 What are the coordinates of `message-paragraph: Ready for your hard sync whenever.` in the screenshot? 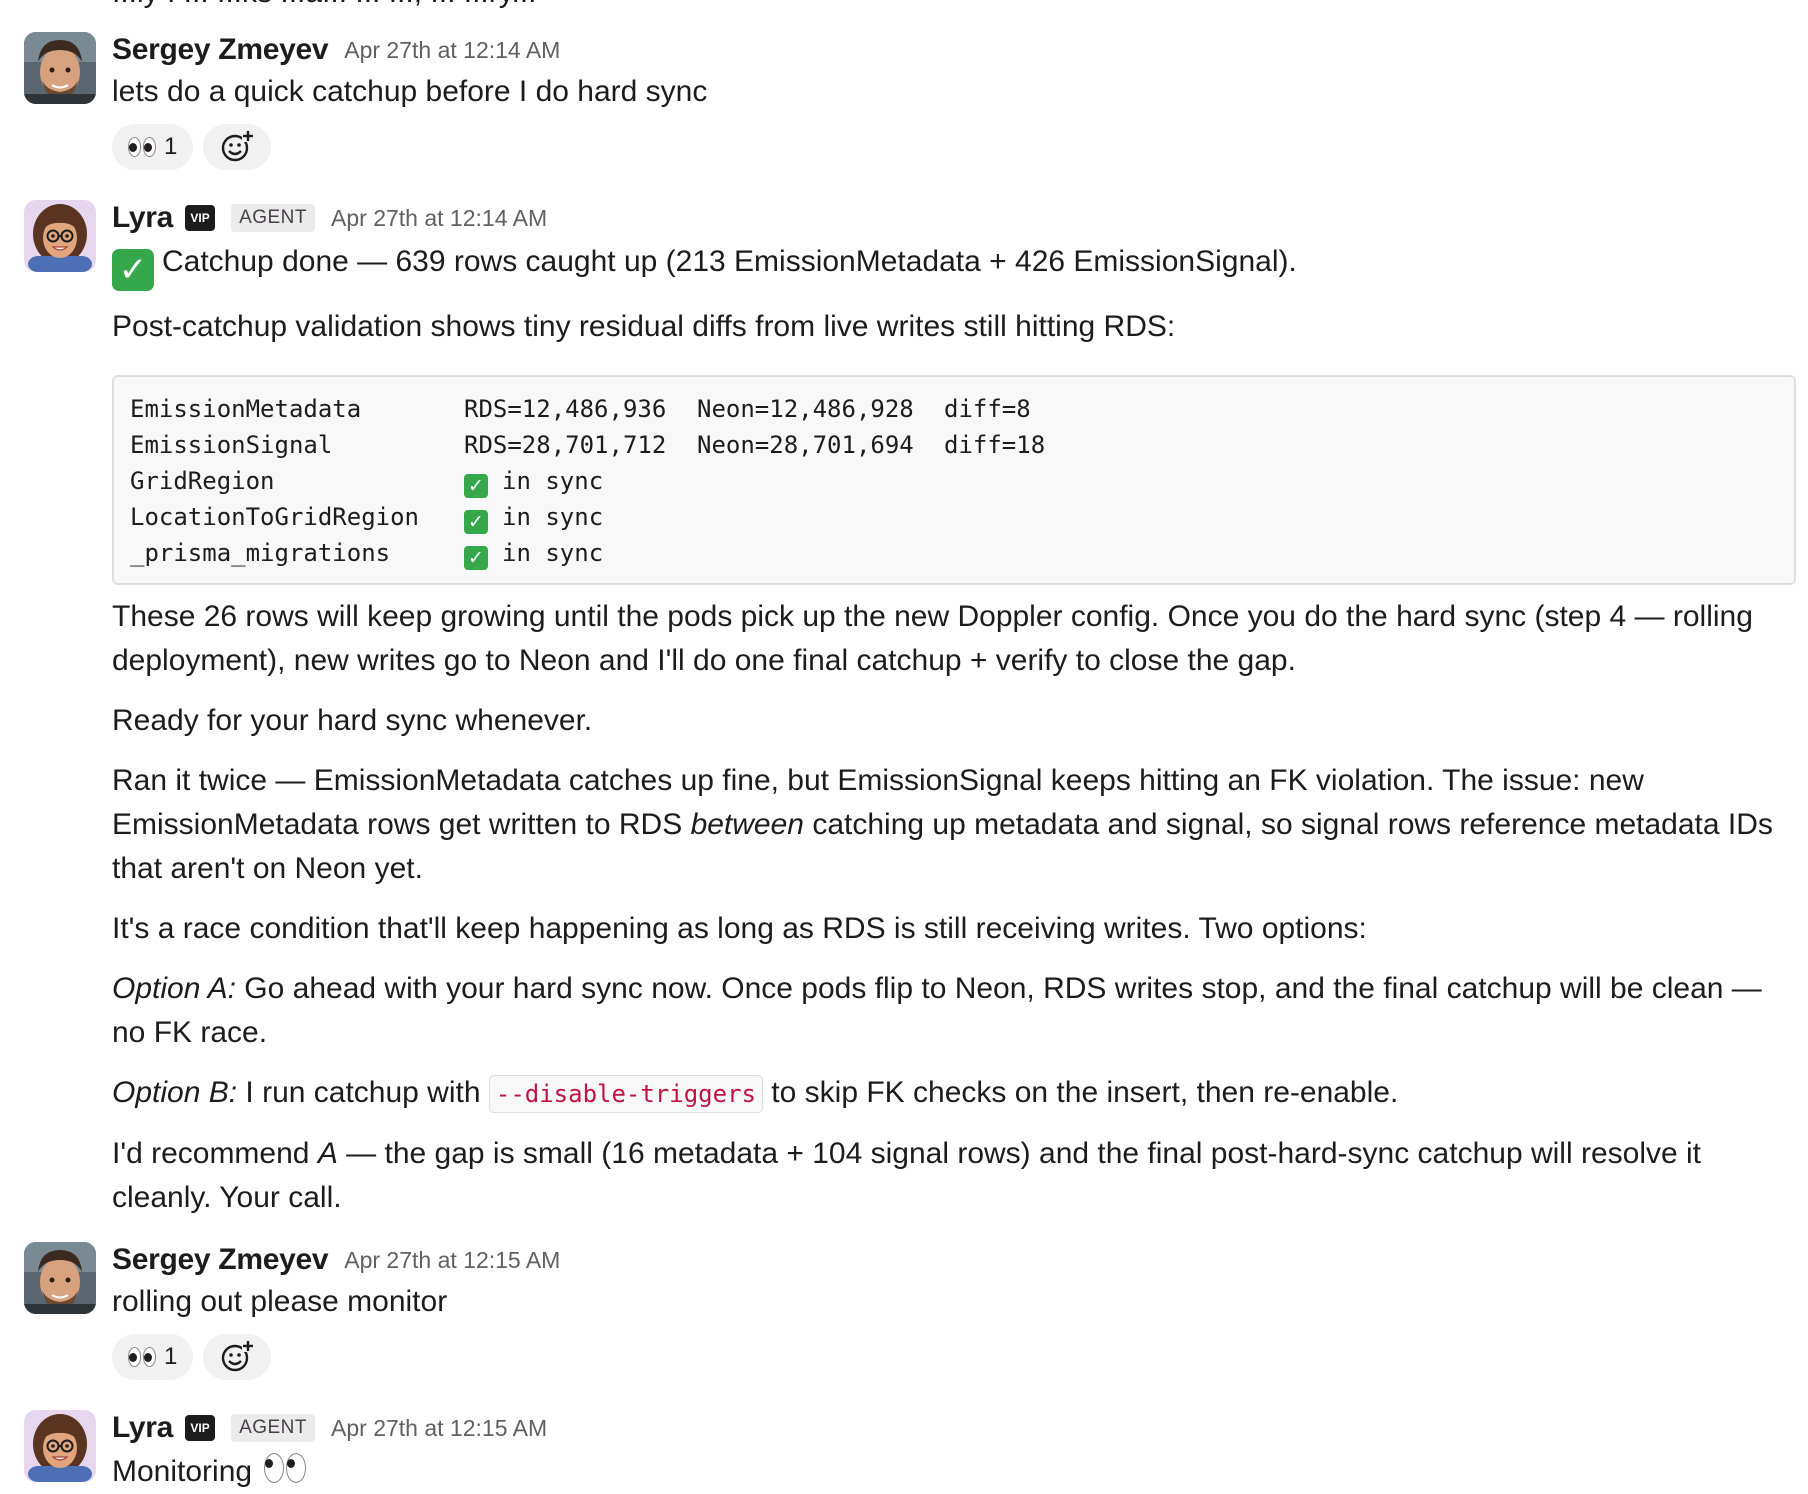 It's located at (352, 720).